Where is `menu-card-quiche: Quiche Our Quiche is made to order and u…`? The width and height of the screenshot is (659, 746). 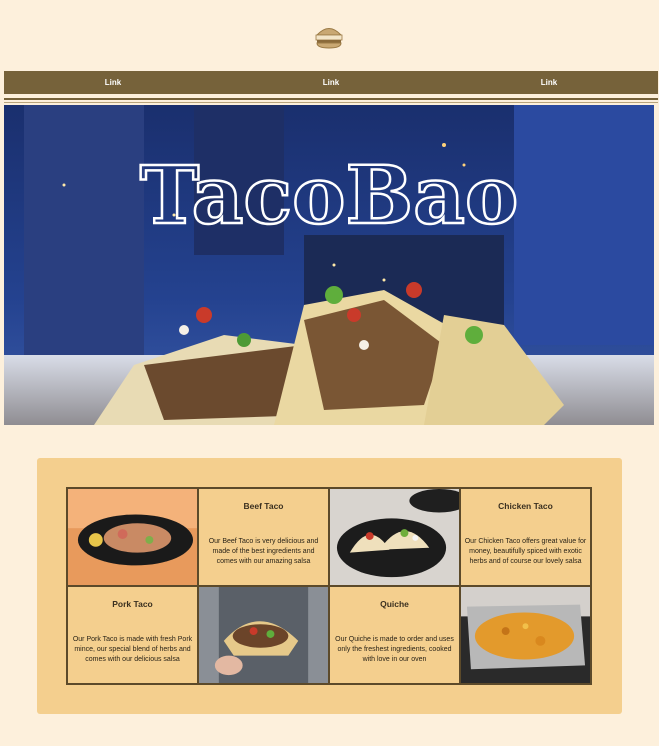 menu-card-quiche: Quiche Our Quiche is made to order and u… is located at coordinates (394, 635).